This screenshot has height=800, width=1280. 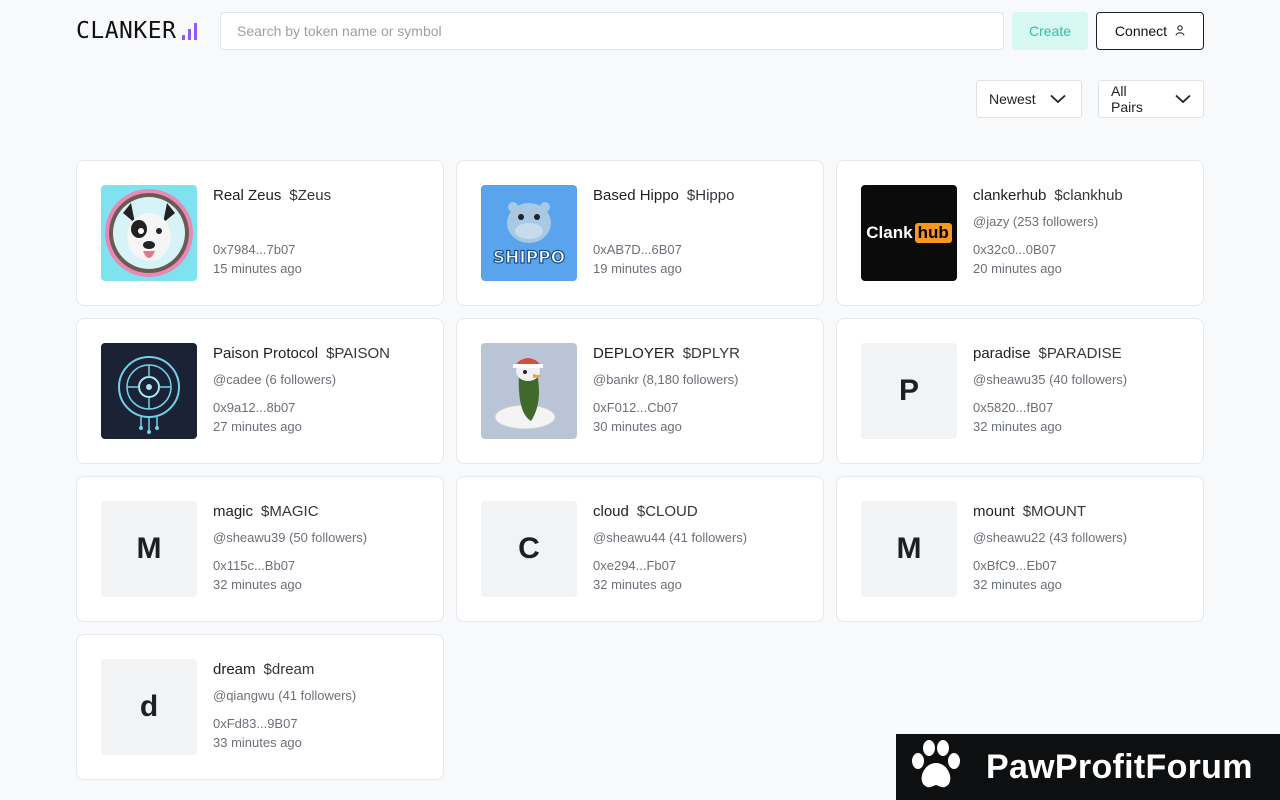 I want to click on token-creator: @sheawu44 (41 followers), so click(x=670, y=537).